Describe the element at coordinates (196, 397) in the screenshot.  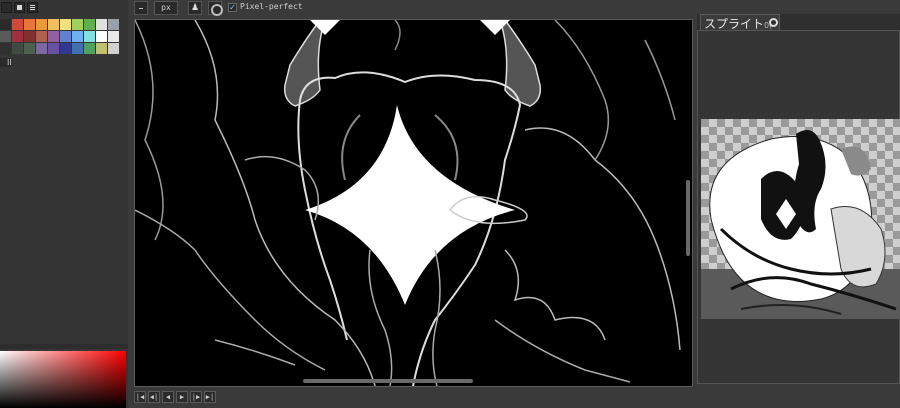
I see `next-frame-button: |▶` at that location.